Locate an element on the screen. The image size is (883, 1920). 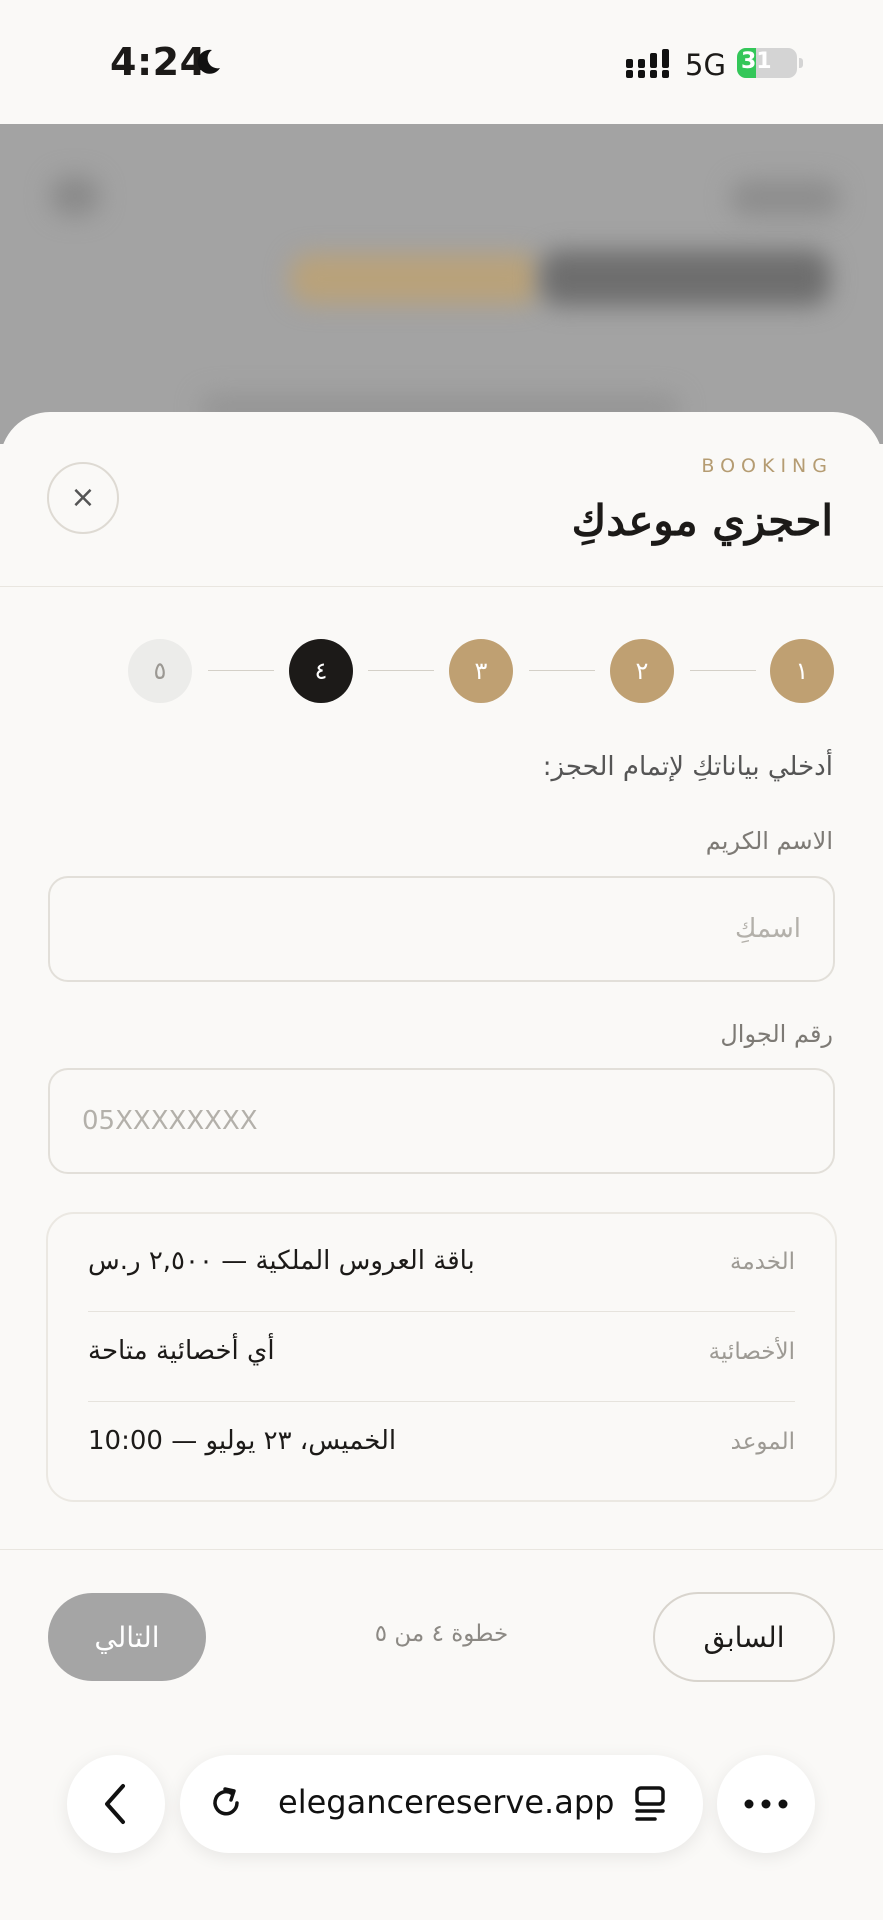
signal-icon is located at coordinates (647, 63).